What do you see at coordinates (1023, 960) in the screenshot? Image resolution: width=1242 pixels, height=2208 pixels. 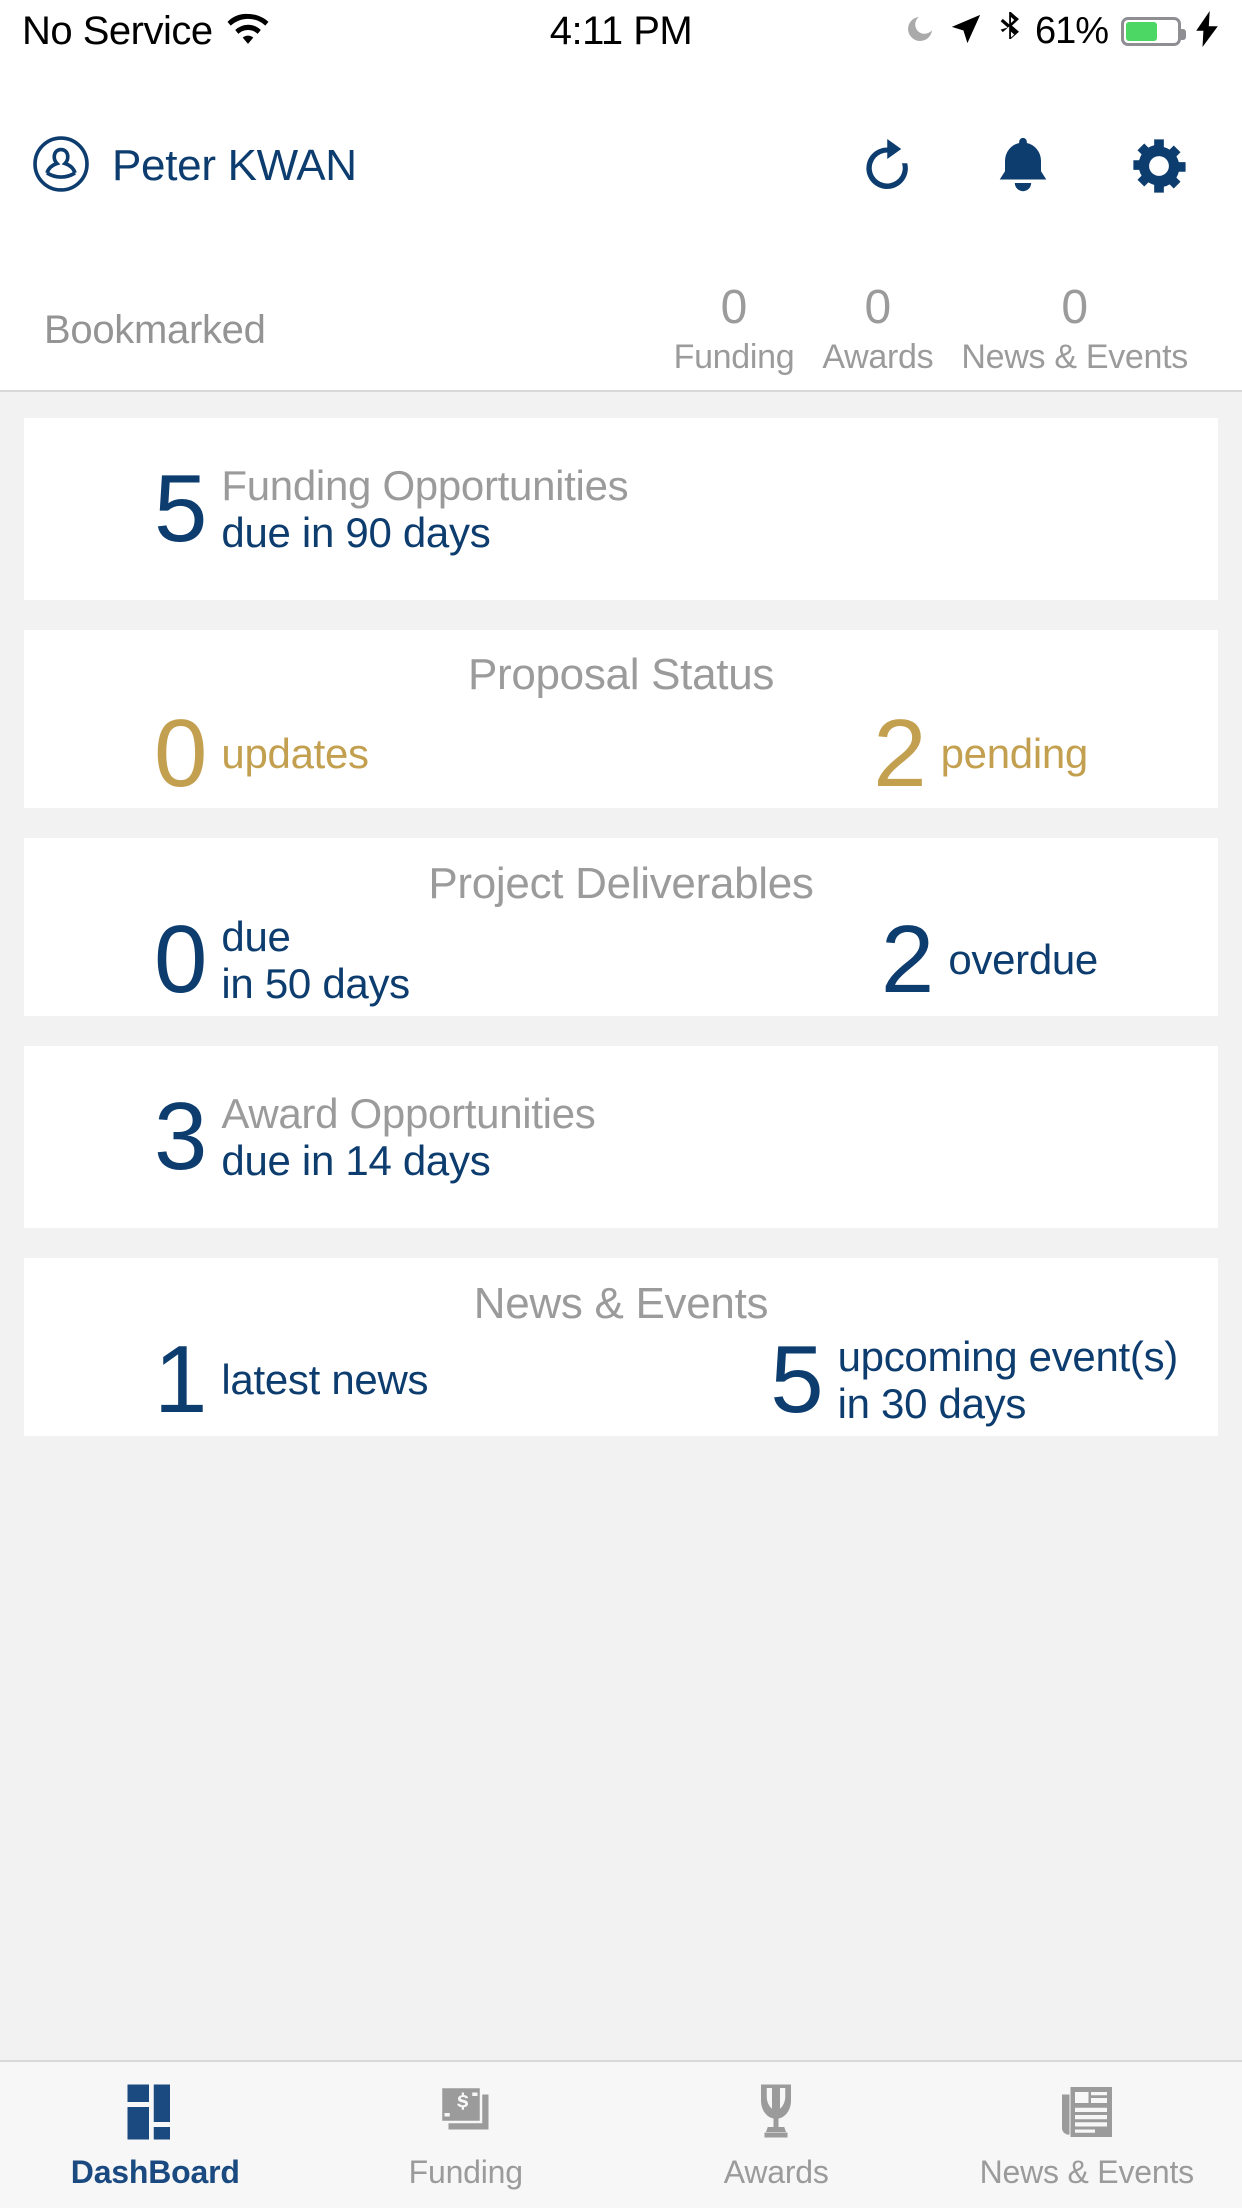 I see `metric-label: overdue` at bounding box center [1023, 960].